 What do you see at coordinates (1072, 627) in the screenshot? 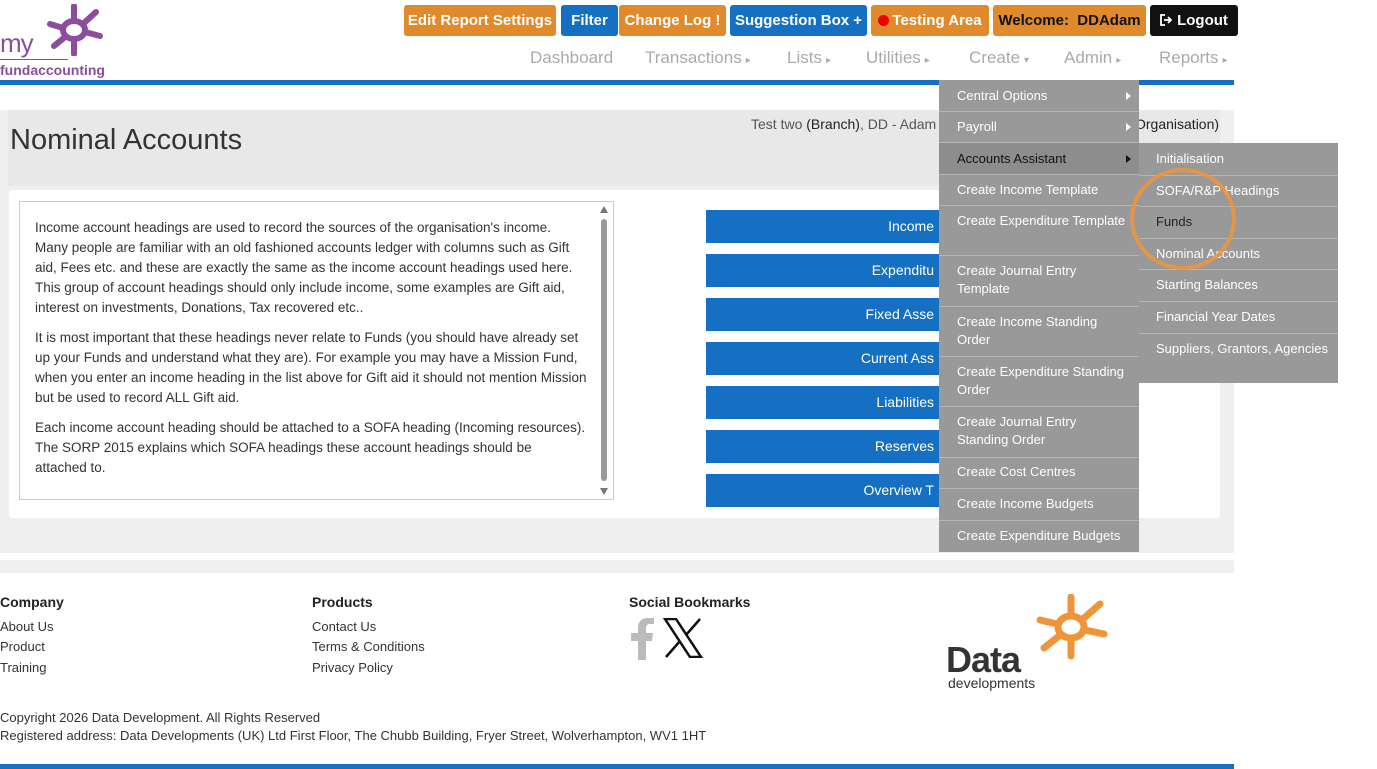
I see `dd-logo-star-icon` at bounding box center [1072, 627].